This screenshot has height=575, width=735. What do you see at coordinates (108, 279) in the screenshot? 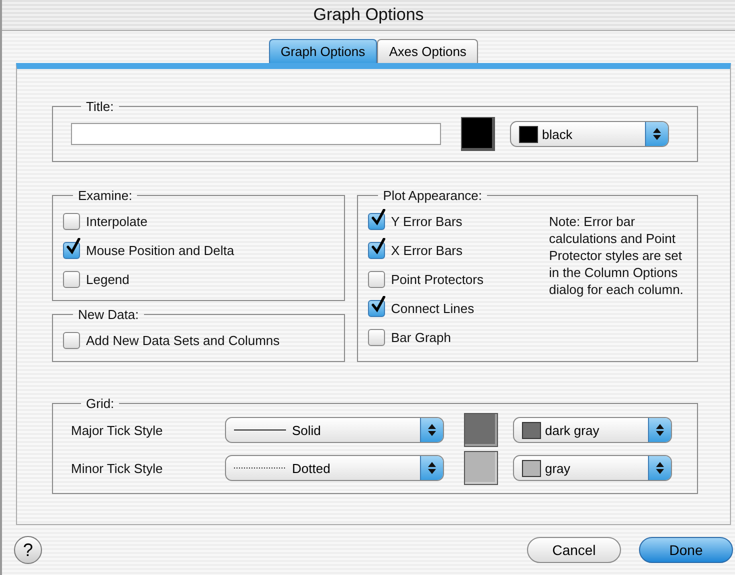
I see `checkbox-label: Legend` at bounding box center [108, 279].